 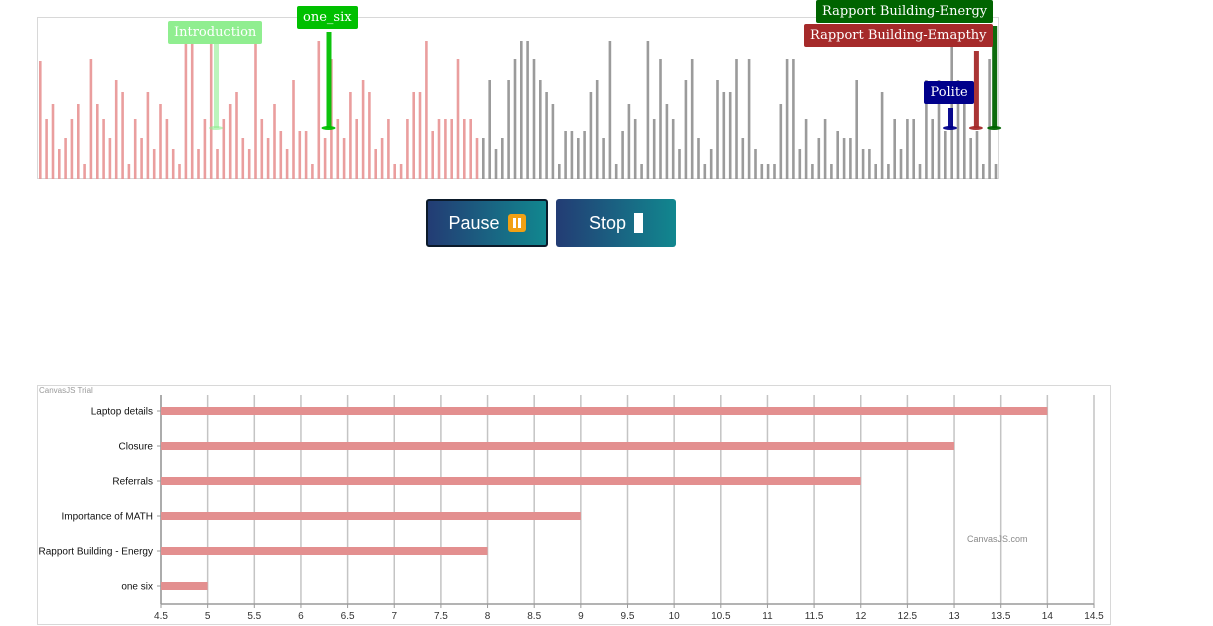 What do you see at coordinates (488, 616) in the screenshot?
I see `x-tick-label: 8` at bounding box center [488, 616].